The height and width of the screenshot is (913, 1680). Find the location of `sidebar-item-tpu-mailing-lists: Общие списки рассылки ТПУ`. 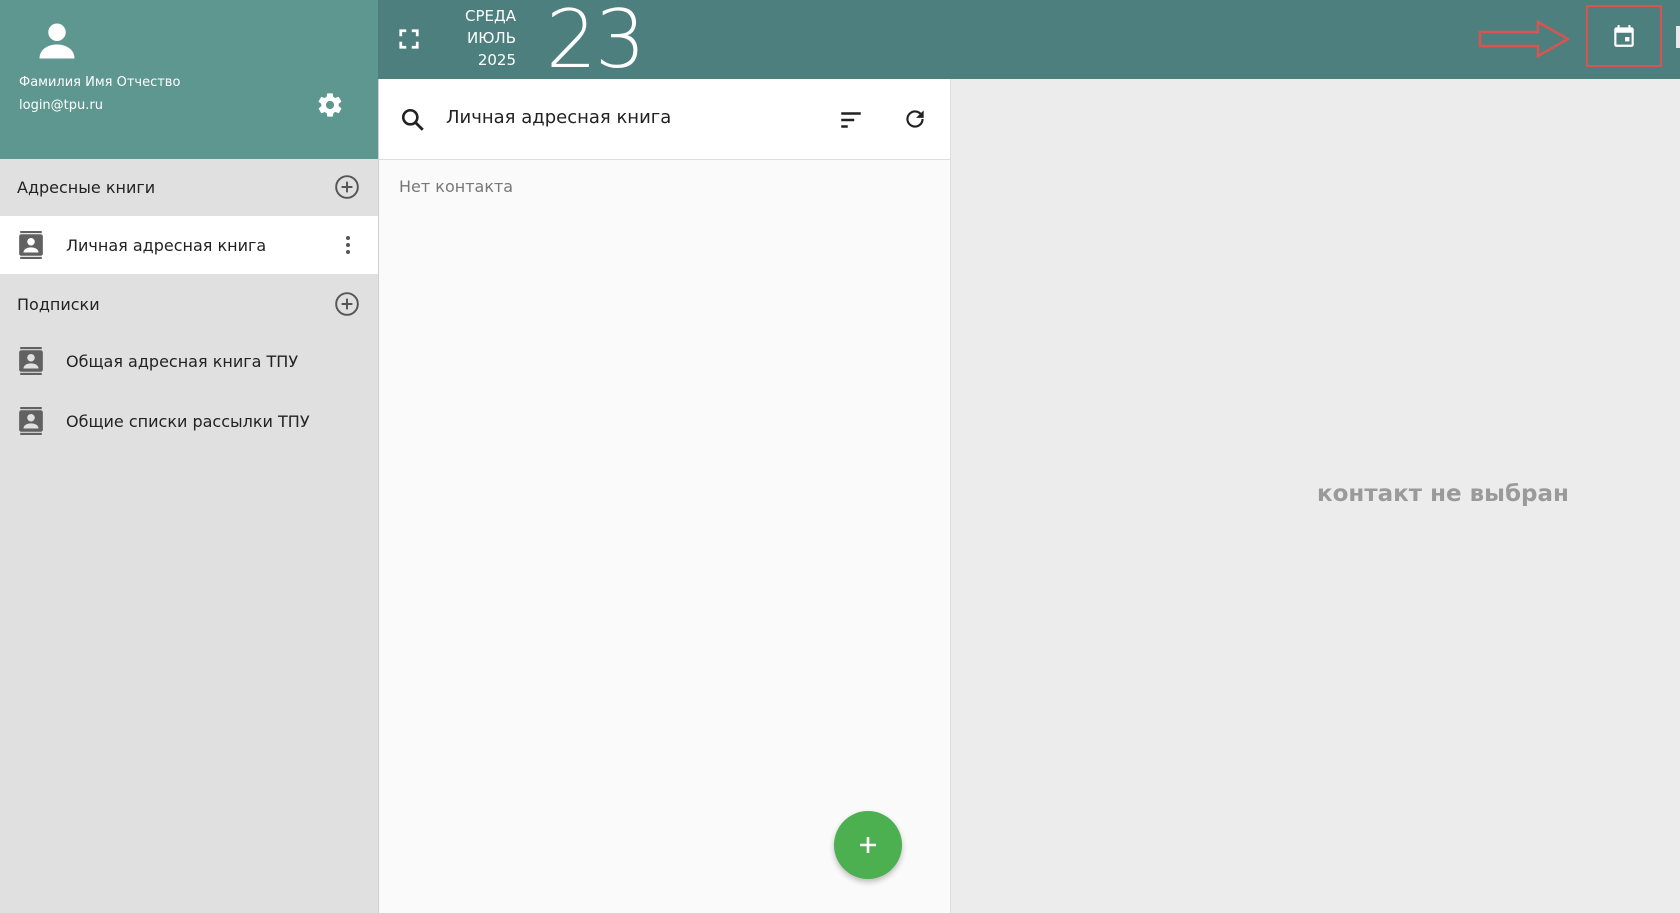

sidebar-item-tpu-mailing-lists: Общие списки рассылки ТПУ is located at coordinates (189, 421).